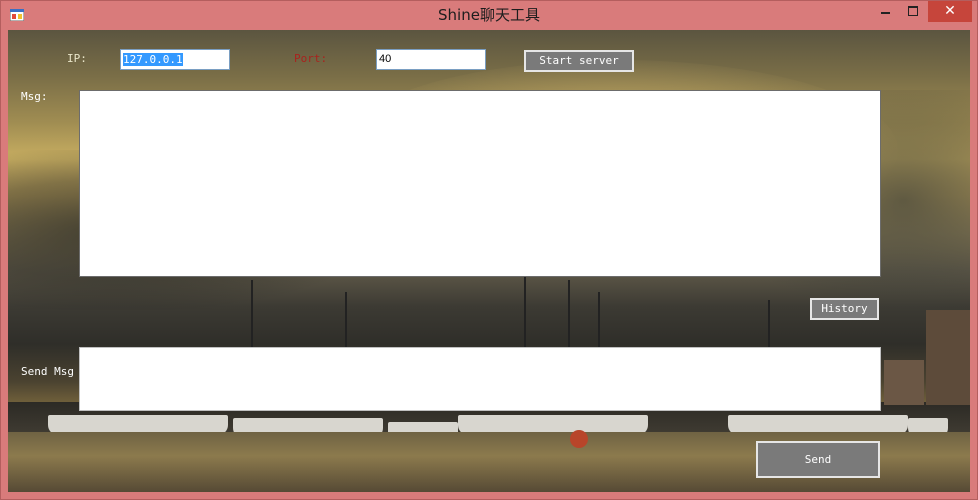 The height and width of the screenshot is (500, 978). Describe the element at coordinates (77, 58) in the screenshot. I see `ip-label: IP:` at that location.